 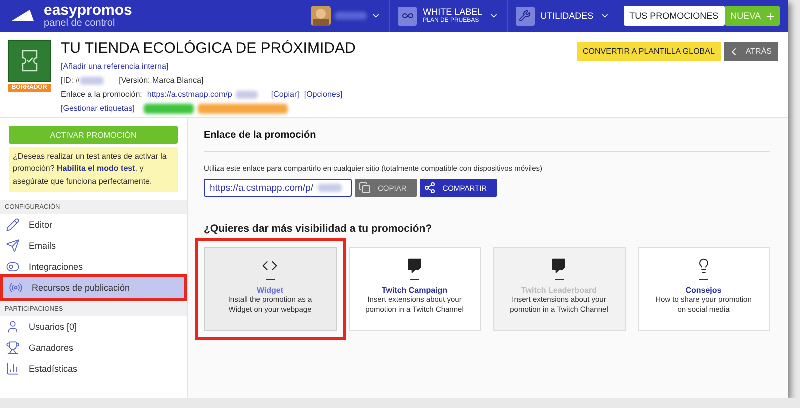 I want to click on ticket-icon, so click(x=29, y=61).